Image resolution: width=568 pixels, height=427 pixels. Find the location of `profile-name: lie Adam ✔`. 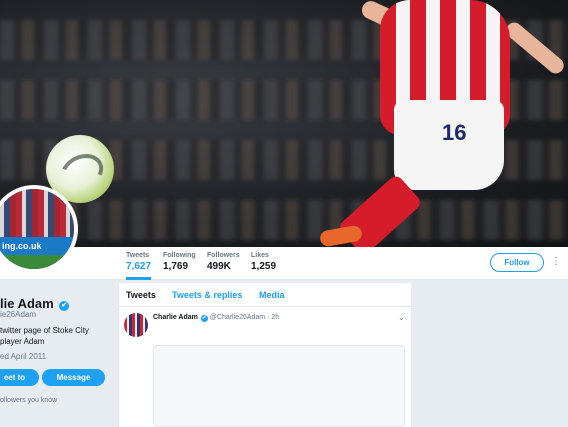

profile-name: lie Adam ✔ is located at coordinates (35, 303).